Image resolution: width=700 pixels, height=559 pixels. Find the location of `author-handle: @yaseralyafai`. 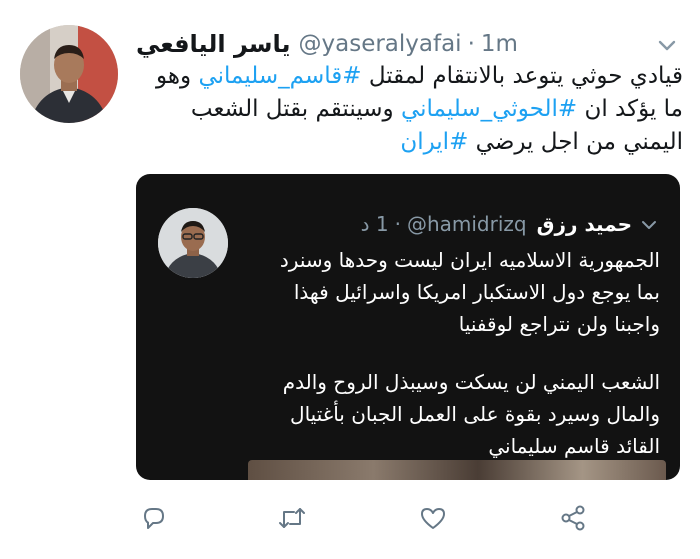

author-handle: @yaseralyafai is located at coordinates (380, 44).